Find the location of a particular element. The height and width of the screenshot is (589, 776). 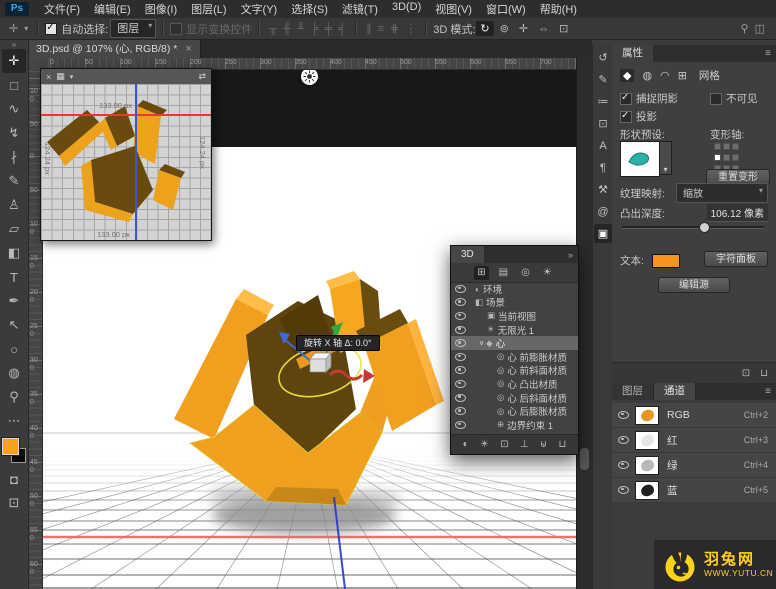

footer-icon: ☀ is located at coordinates (484, 444).